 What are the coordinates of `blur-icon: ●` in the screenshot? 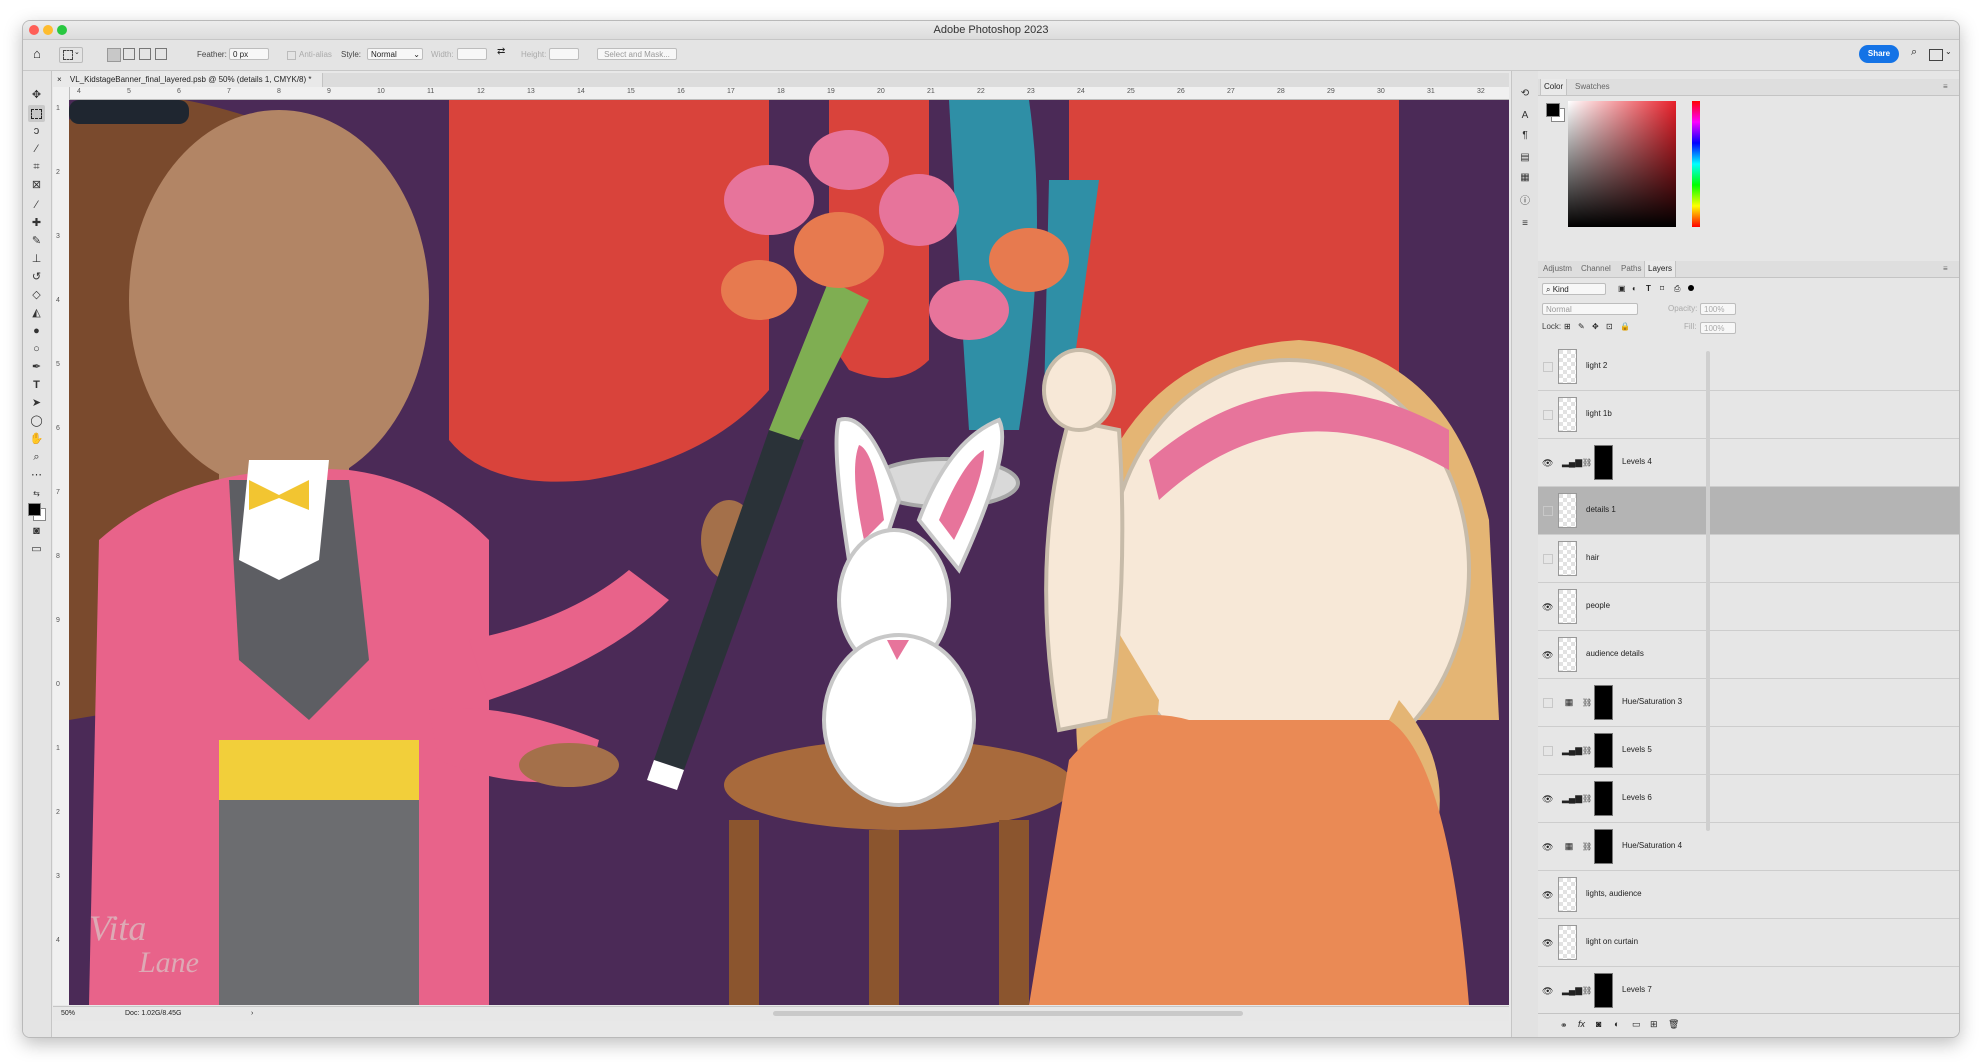 It's located at (36, 331).